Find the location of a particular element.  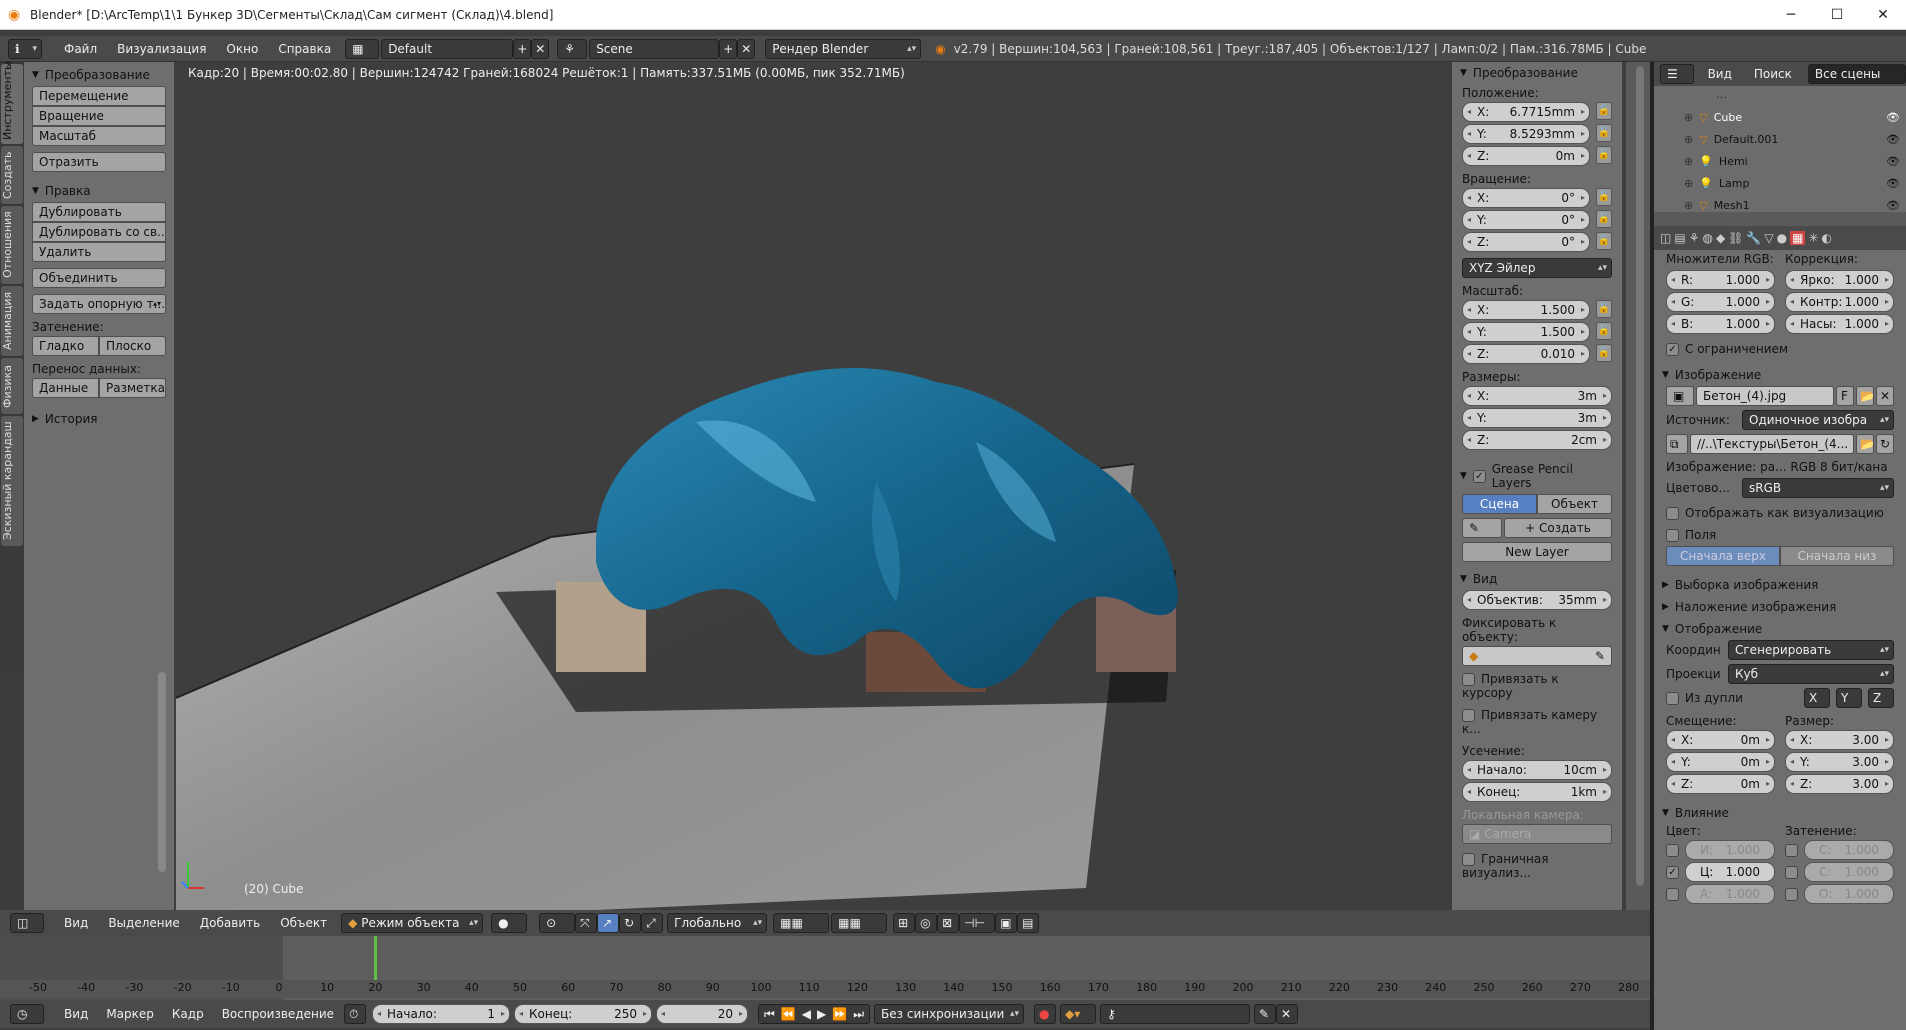

render-engine-select: Рендер Blender ▴▾ is located at coordinates (843, 48).